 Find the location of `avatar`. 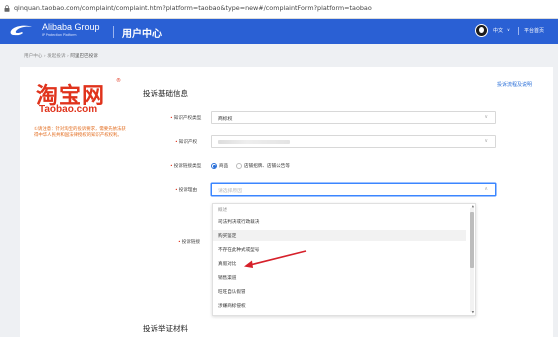

avatar is located at coordinates (481, 30).